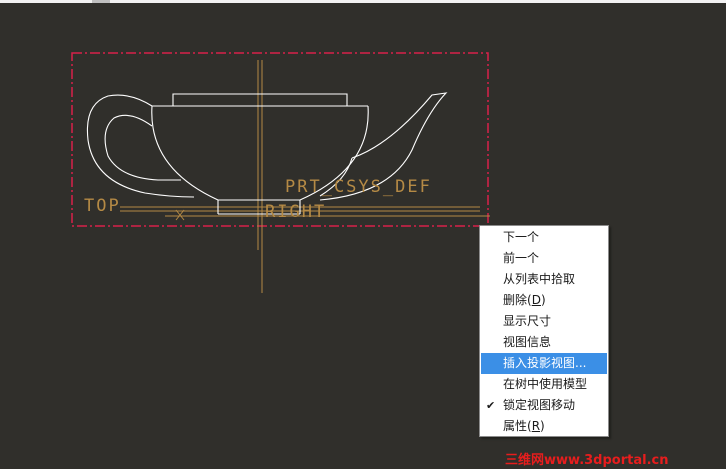 Image resolution: width=726 pixels, height=469 pixels. Describe the element at coordinates (491, 405) in the screenshot. I see `checkmark-icon: ✔` at that location.